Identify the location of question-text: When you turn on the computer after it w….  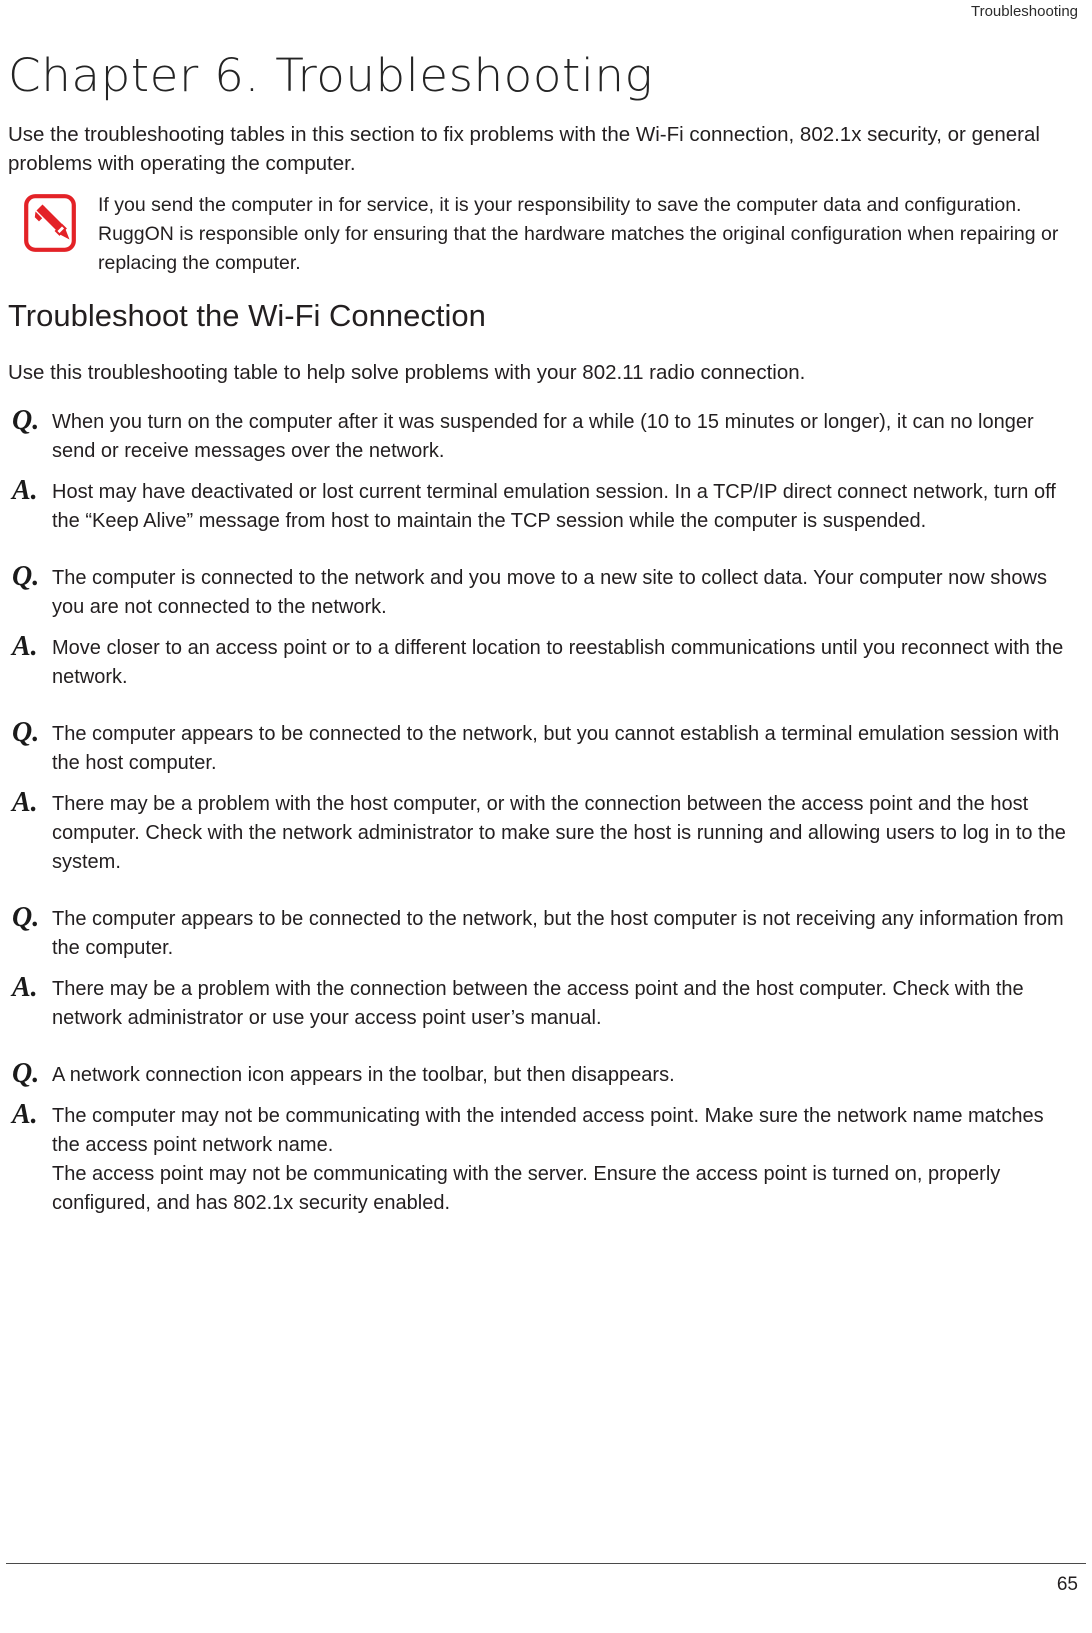
(543, 436).